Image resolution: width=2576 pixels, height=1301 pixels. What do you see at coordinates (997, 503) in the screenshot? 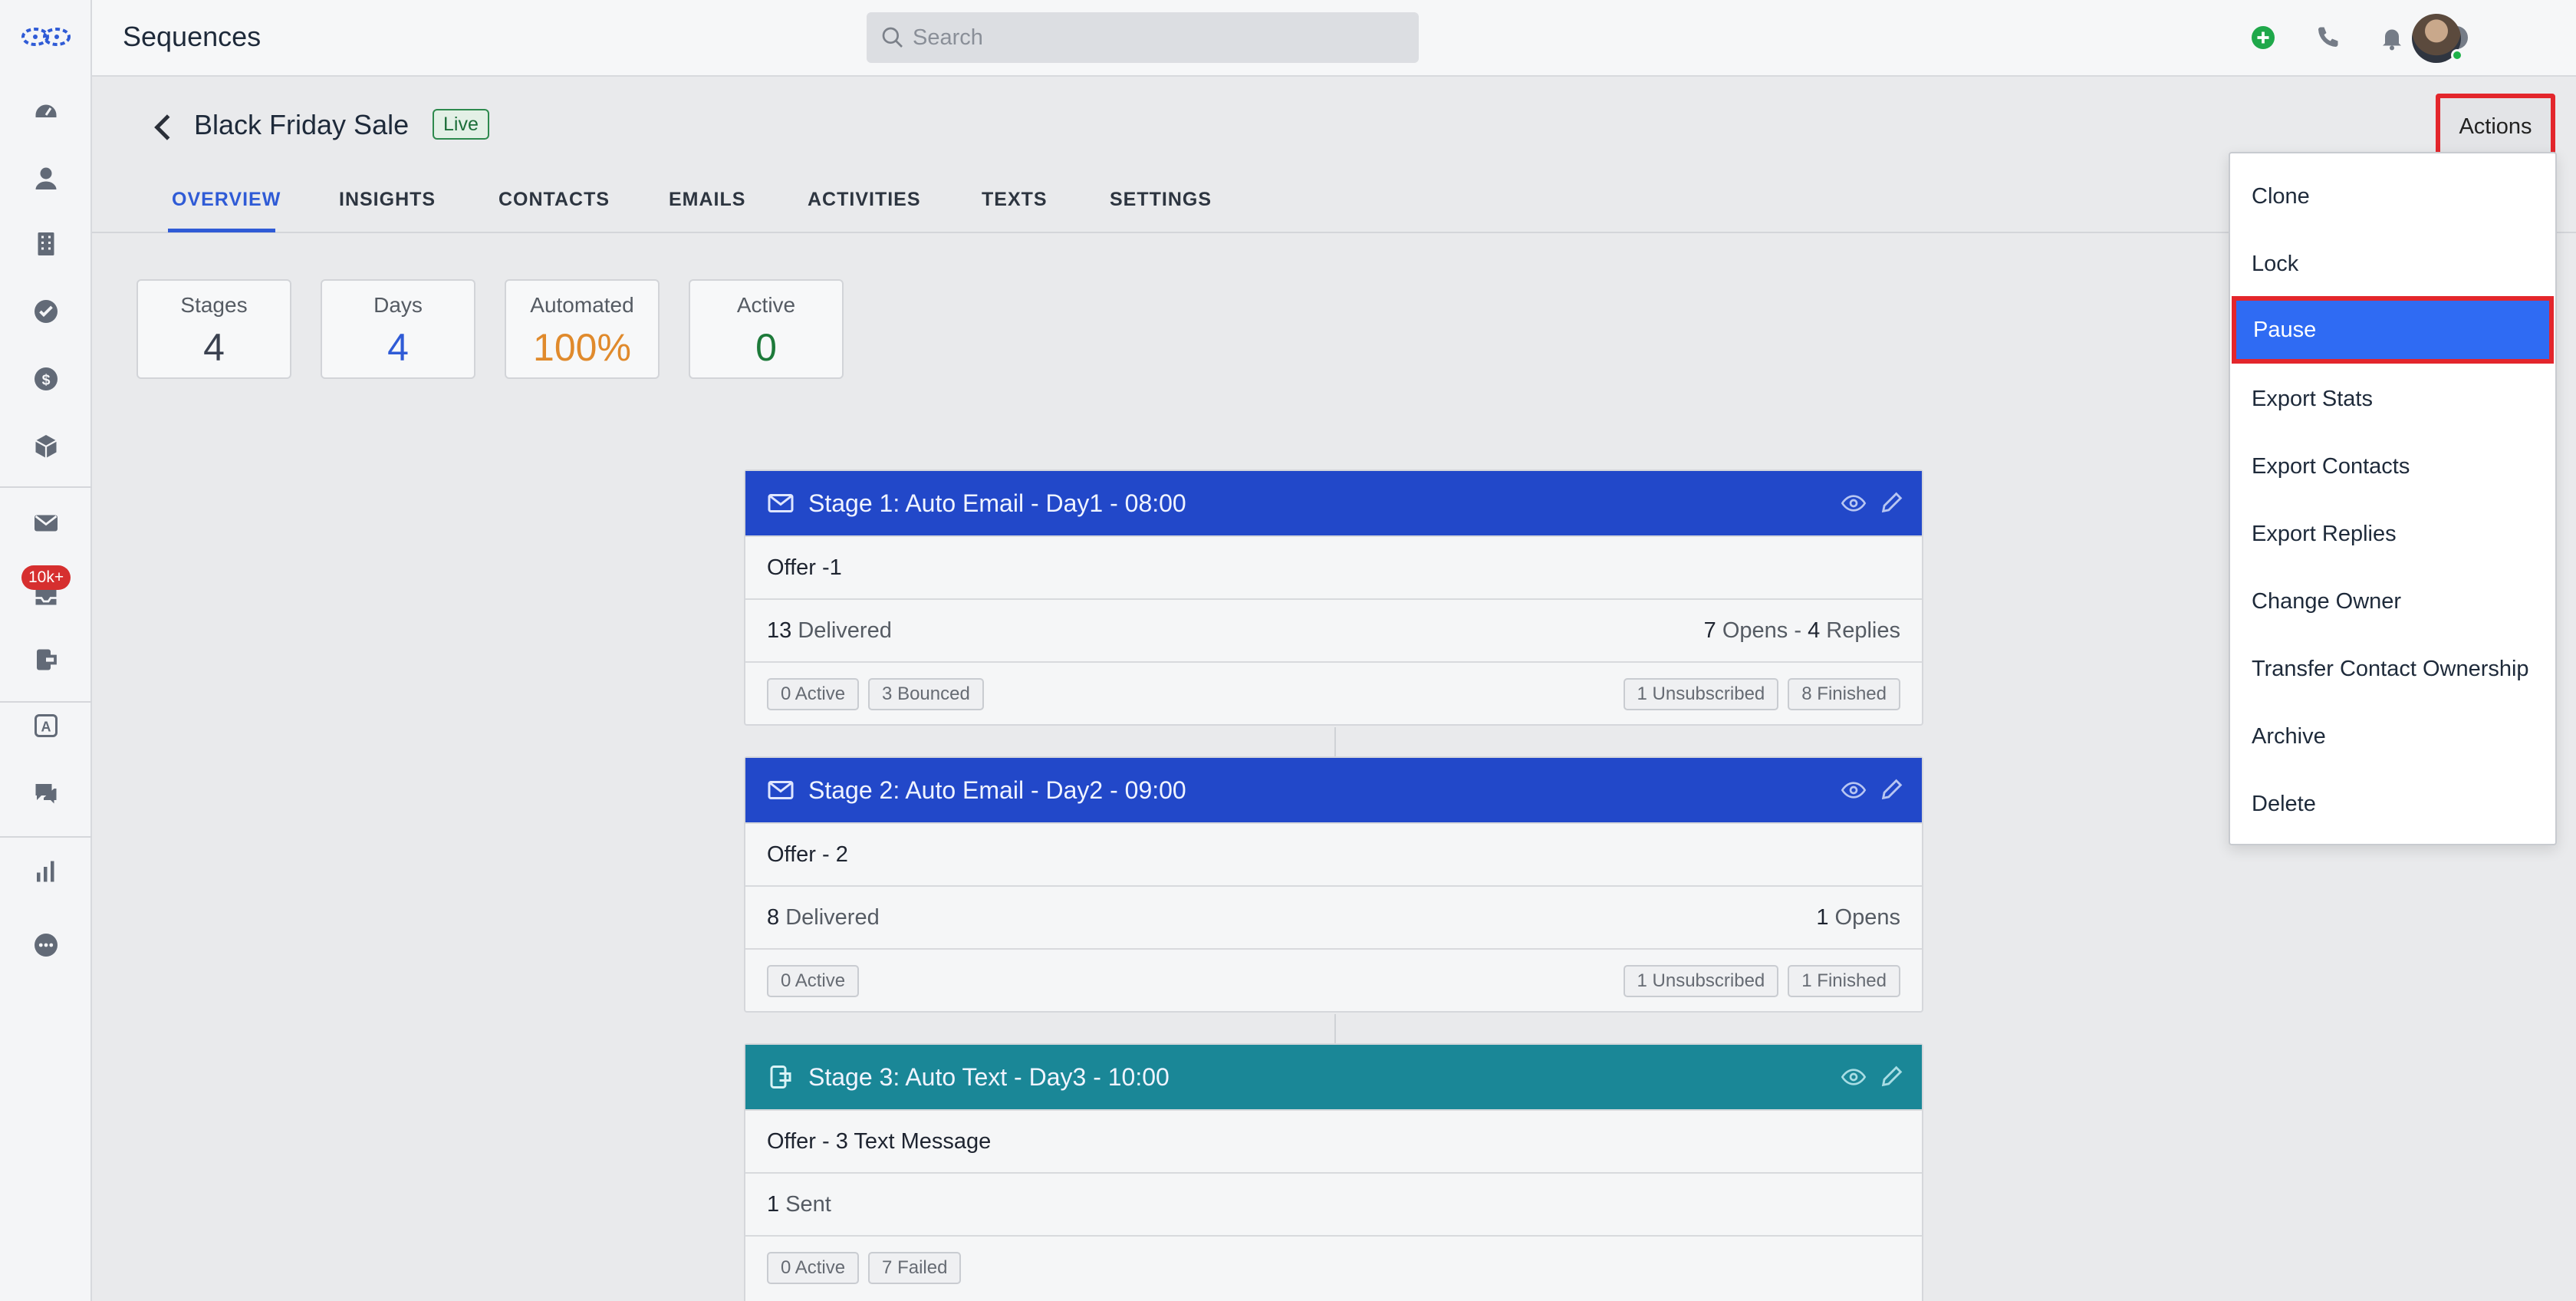
I see `stage-title: Stage 1: Auto Email - Day1 - 08:00` at bounding box center [997, 503].